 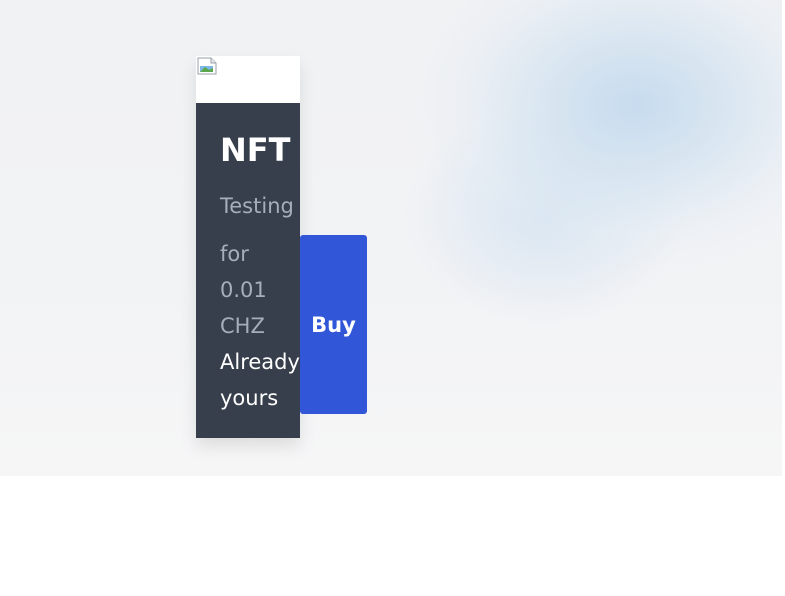 I want to click on broken-image-icon, so click(x=207, y=66).